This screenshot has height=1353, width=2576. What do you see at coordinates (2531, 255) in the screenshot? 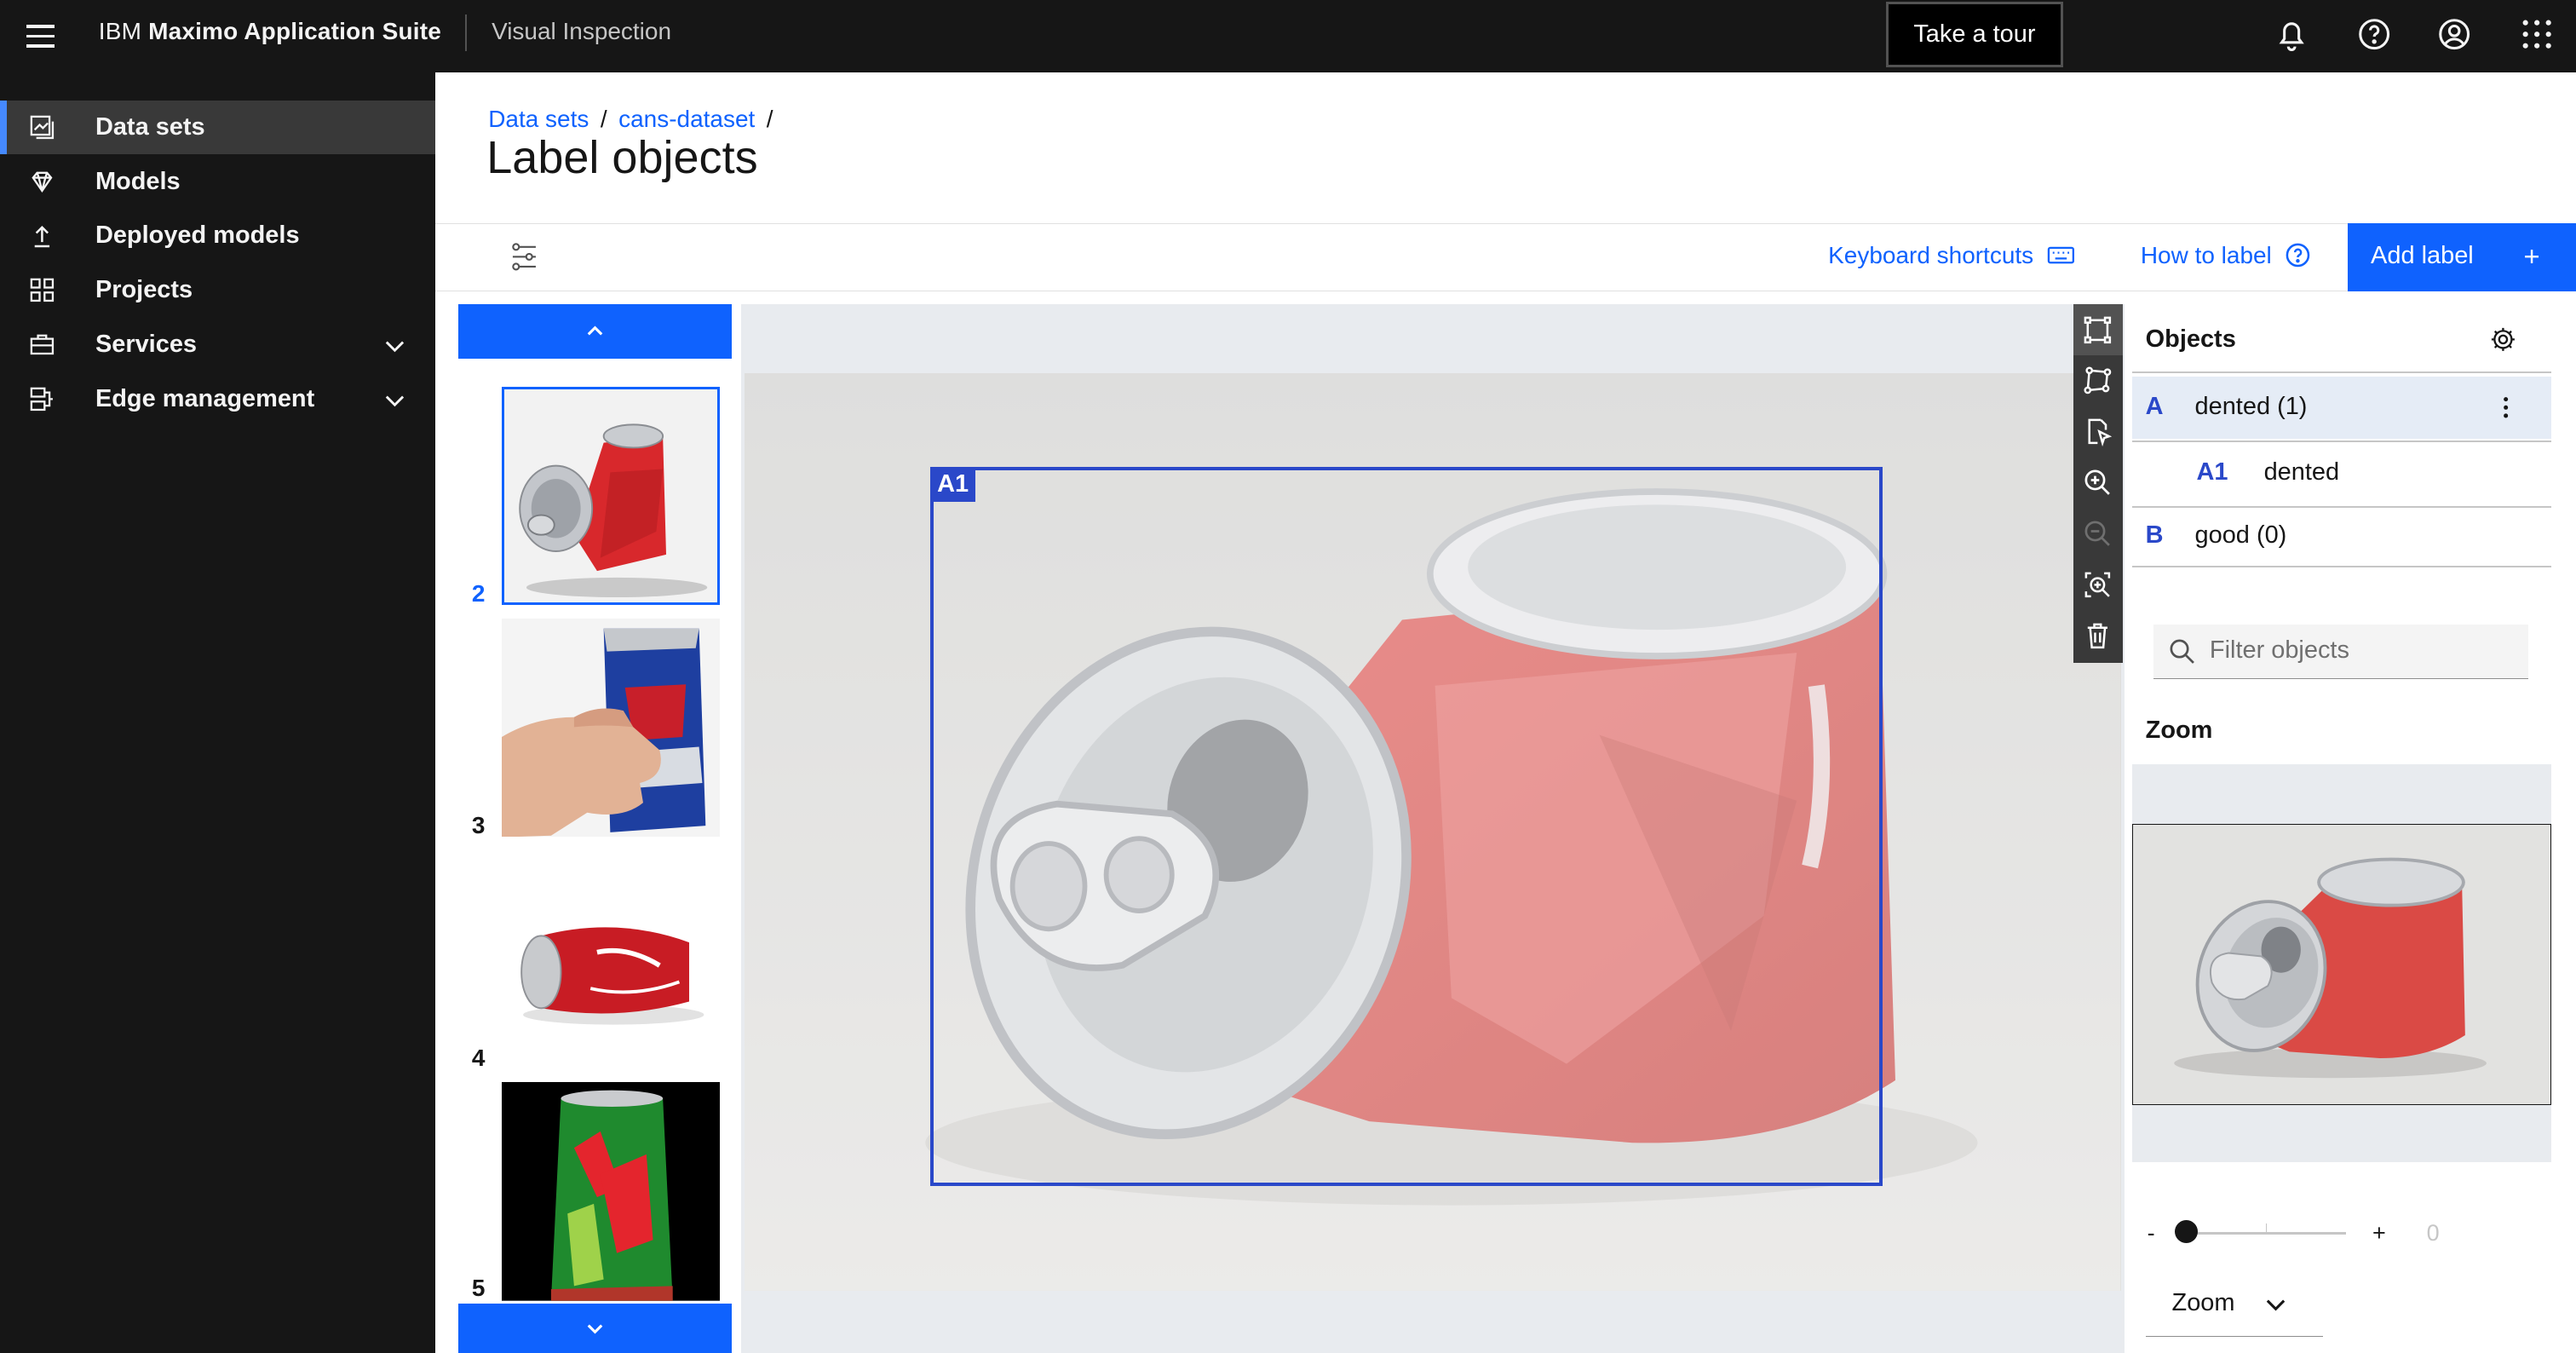
I see `add-icon: +` at bounding box center [2531, 255].